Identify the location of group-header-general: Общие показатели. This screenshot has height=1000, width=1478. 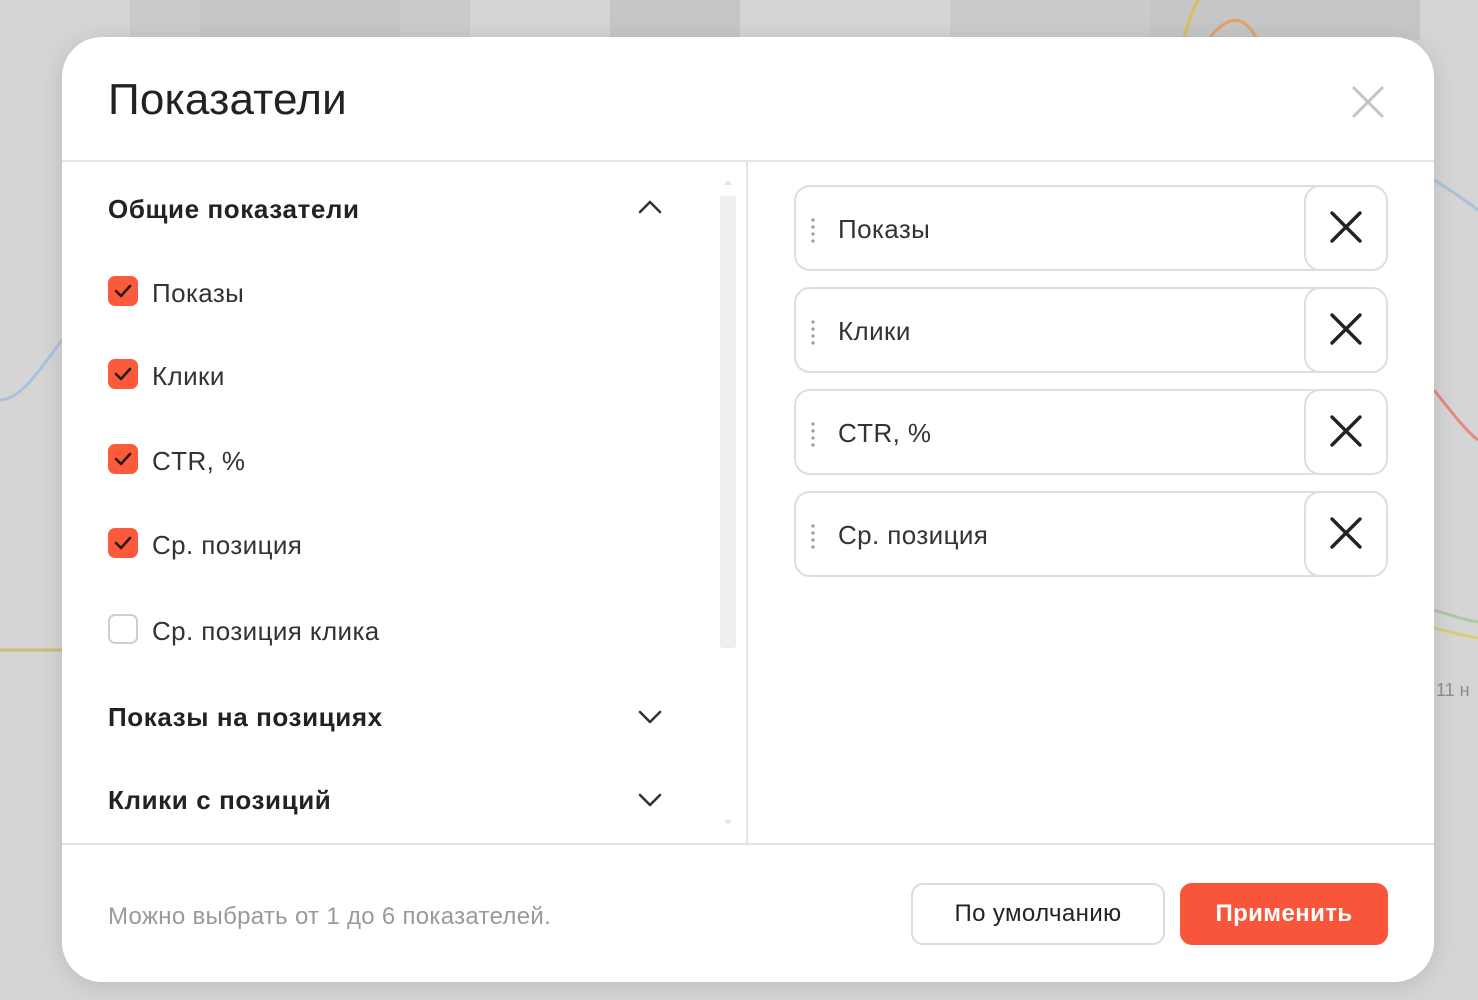
(388, 208).